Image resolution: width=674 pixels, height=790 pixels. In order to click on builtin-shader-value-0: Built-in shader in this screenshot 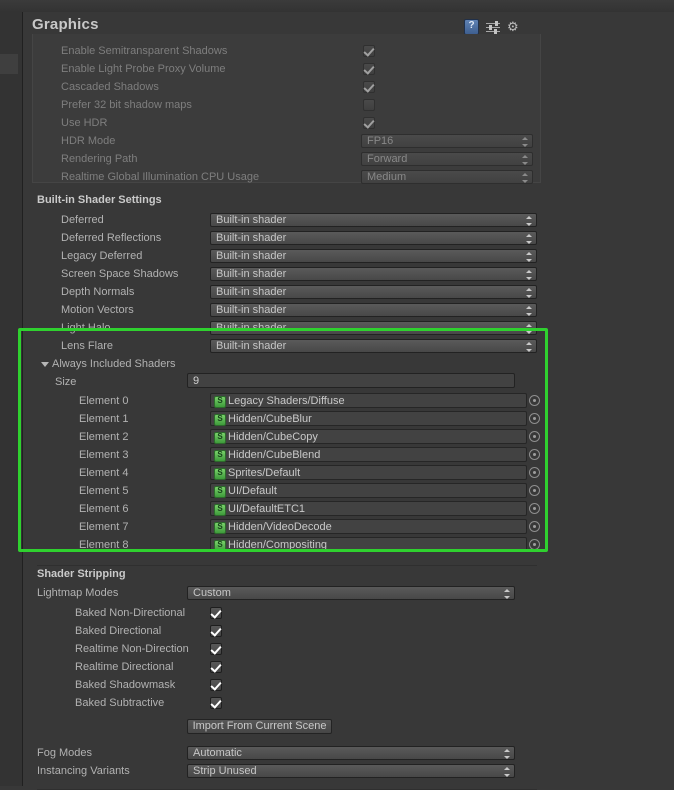, I will do `click(251, 220)`.